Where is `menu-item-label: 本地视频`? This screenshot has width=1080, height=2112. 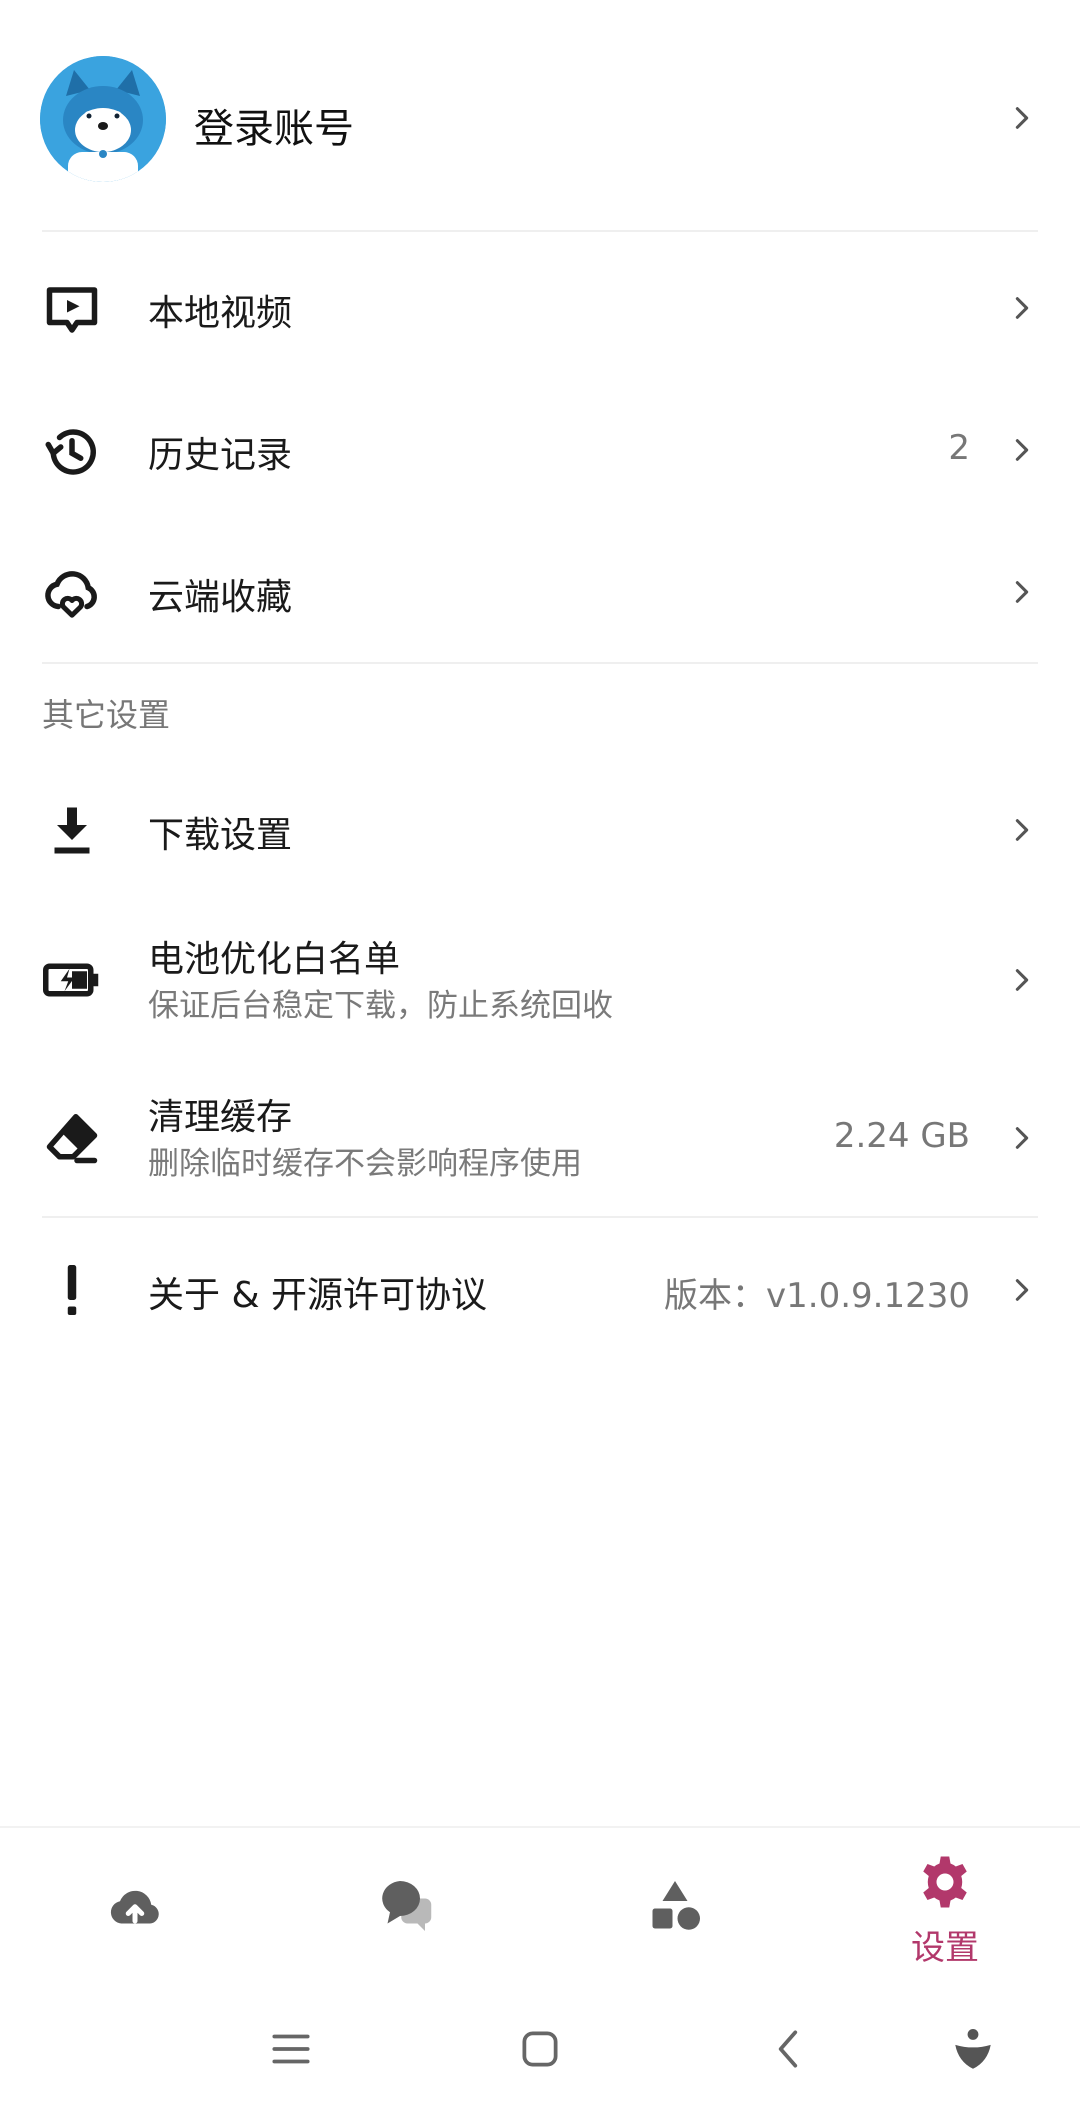 menu-item-label: 本地视频 is located at coordinates (220, 313).